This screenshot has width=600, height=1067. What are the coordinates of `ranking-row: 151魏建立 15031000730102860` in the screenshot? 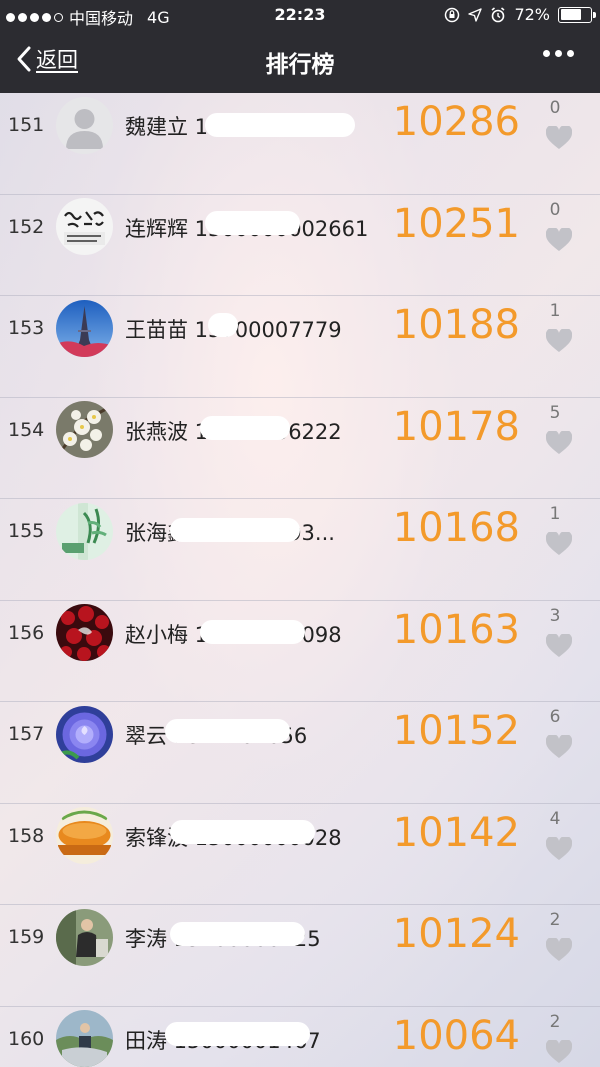 It's located at (300, 144).